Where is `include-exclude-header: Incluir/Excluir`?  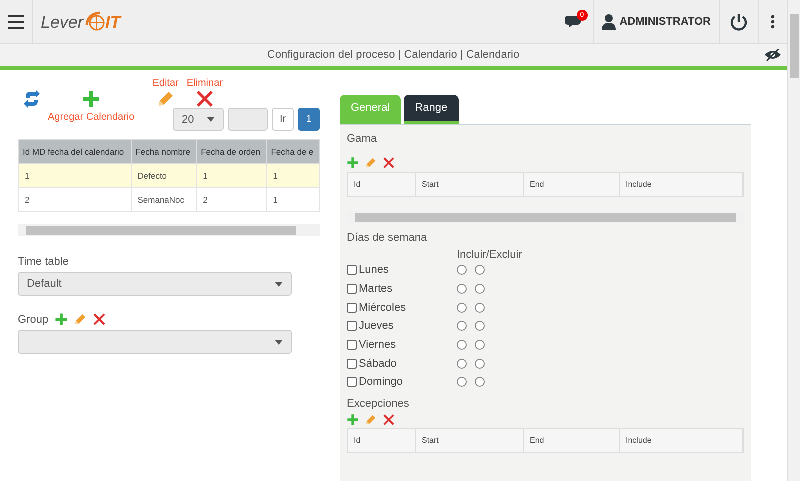 include-exclude-header: Incluir/Excluir is located at coordinates (490, 255).